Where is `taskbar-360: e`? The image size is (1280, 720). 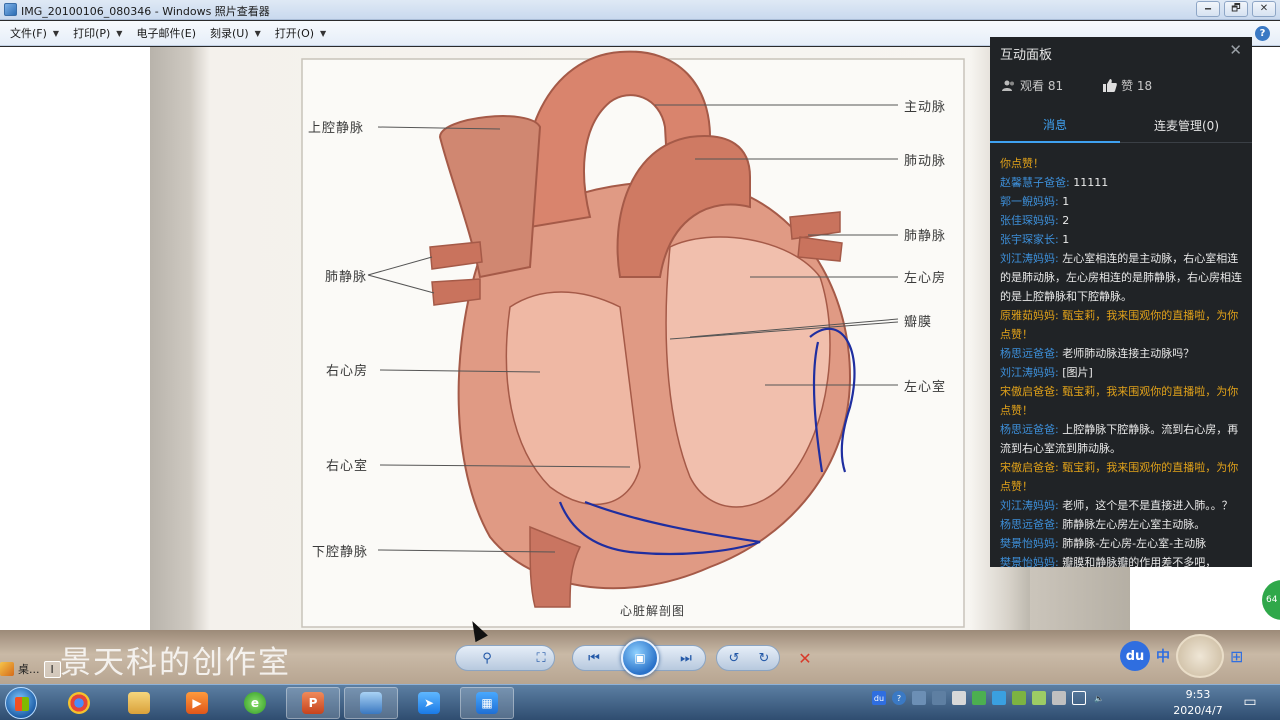 taskbar-360: e is located at coordinates (255, 703).